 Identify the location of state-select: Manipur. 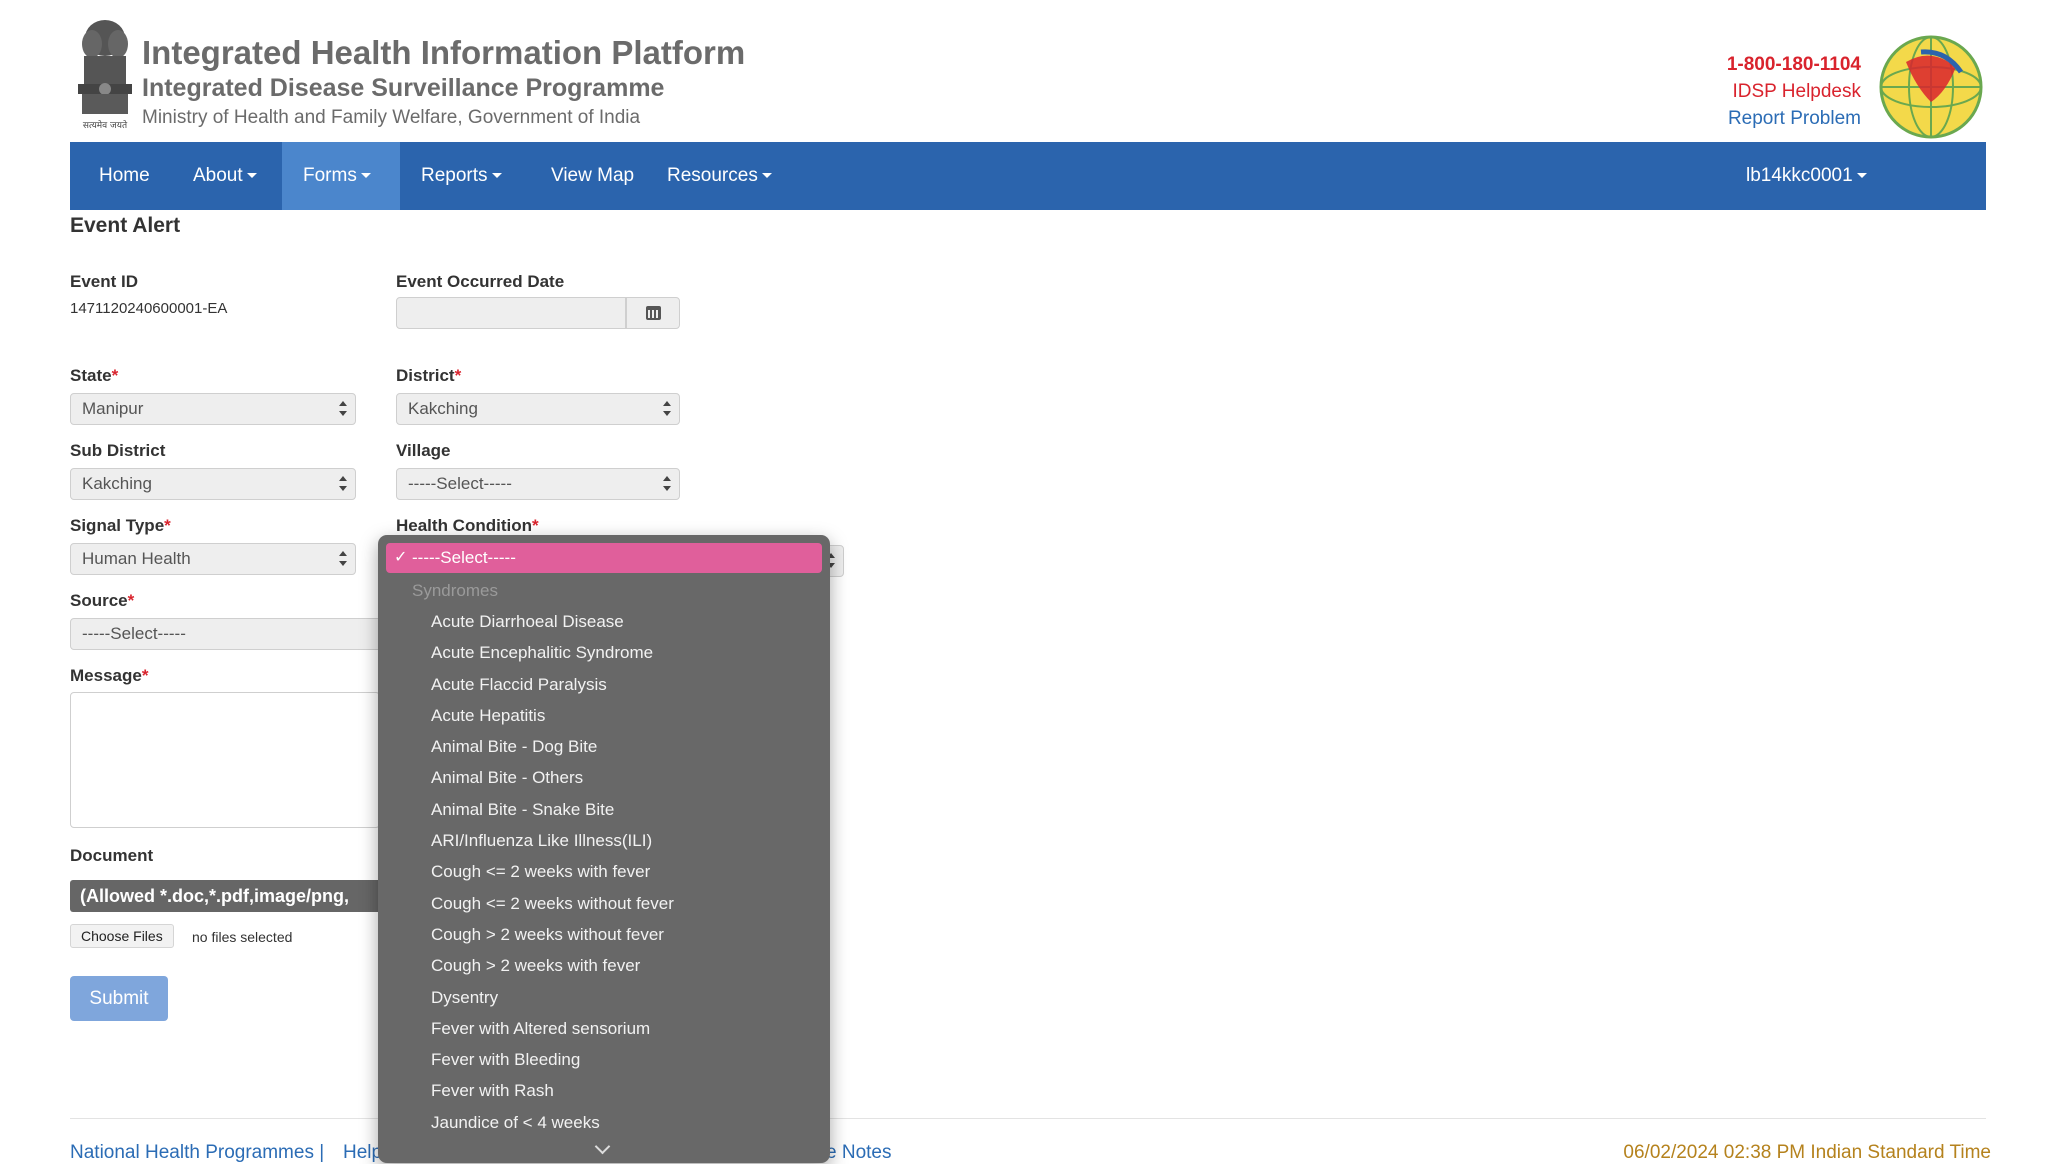
(213, 409).